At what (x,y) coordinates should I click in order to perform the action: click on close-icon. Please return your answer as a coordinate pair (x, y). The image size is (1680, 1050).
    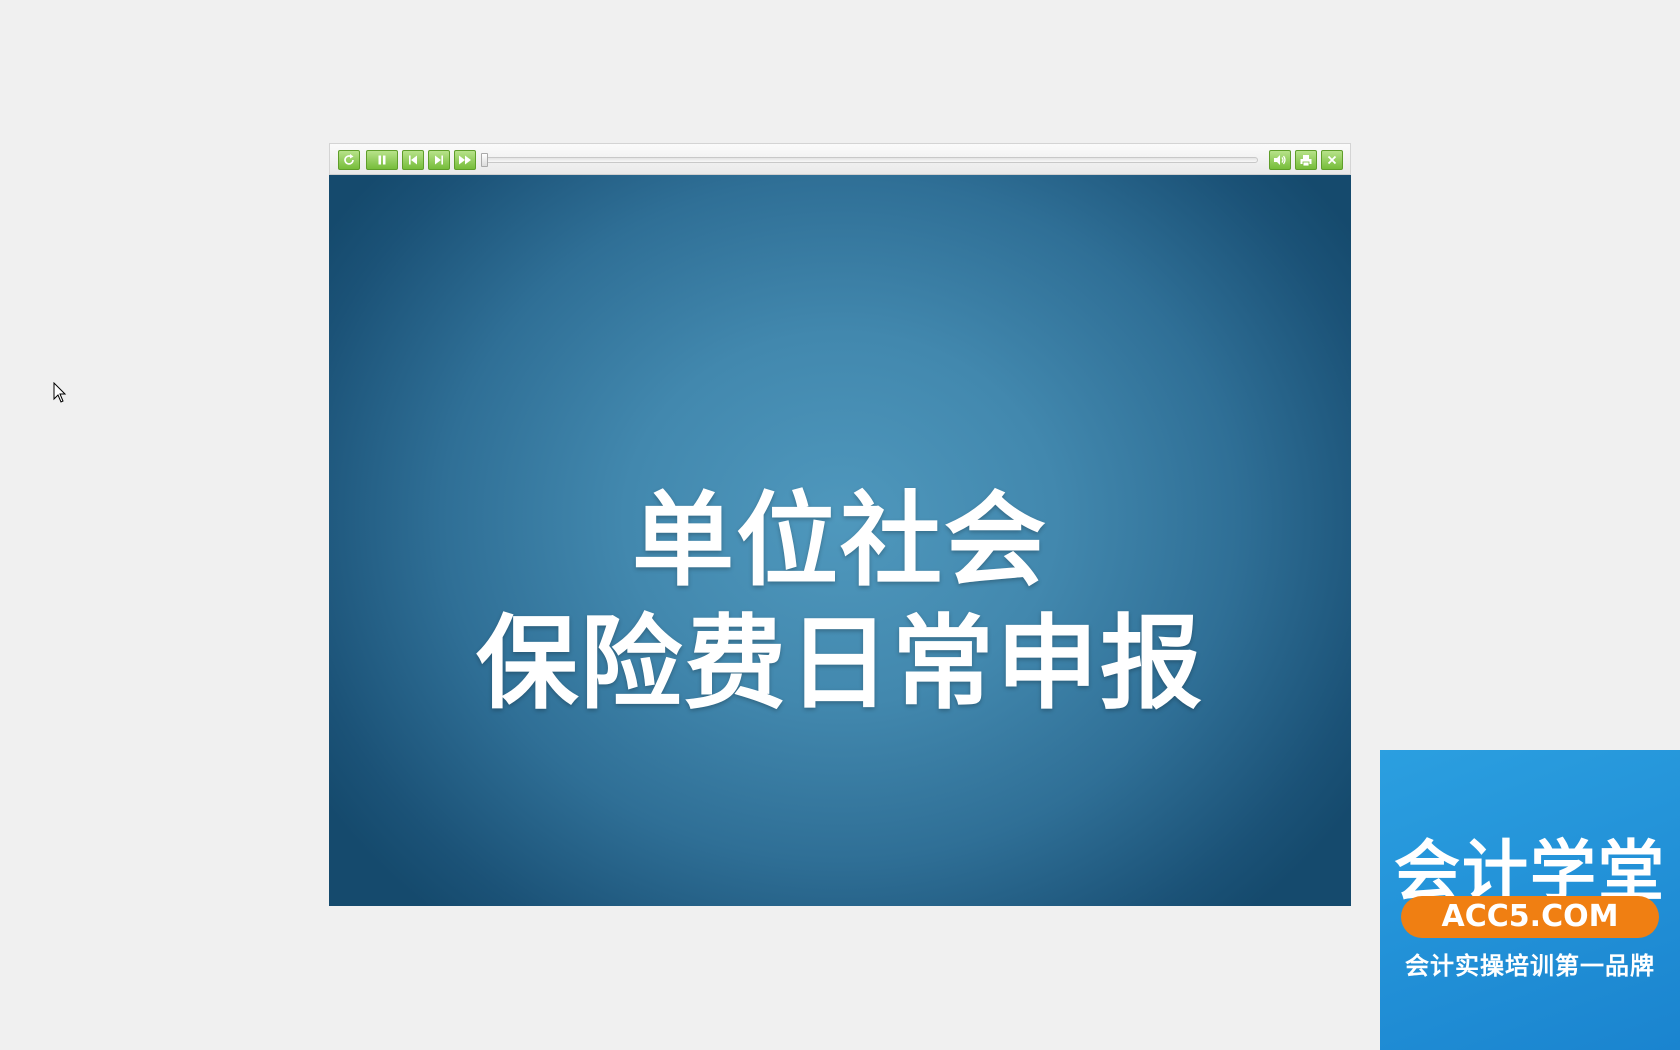
    Looking at the image, I should click on (1332, 160).